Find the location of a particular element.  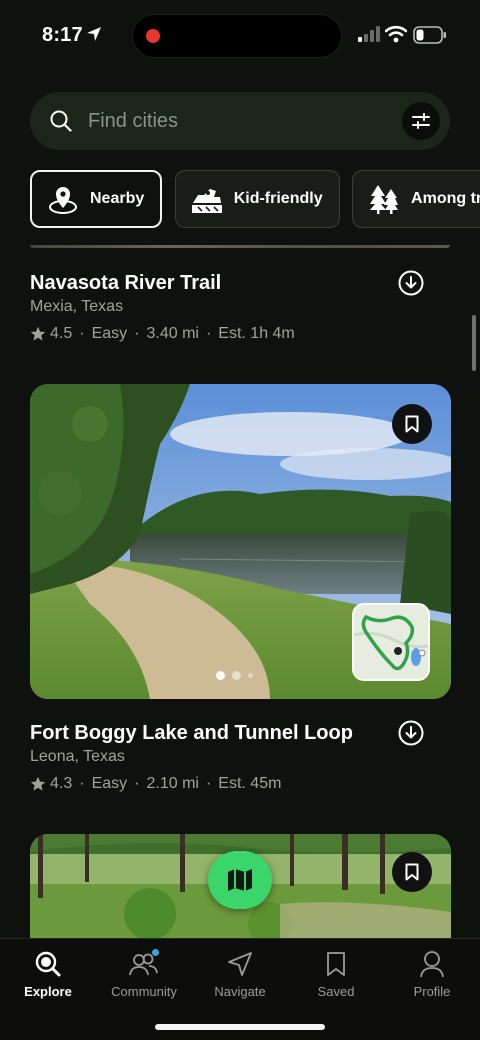

trail-duration: Est. 1h 4m is located at coordinates (256, 333).